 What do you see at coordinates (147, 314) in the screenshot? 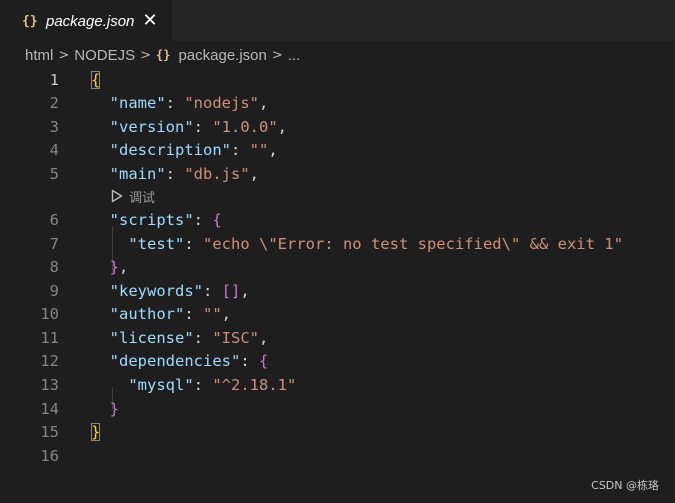
I see `code-token: "author"` at bounding box center [147, 314].